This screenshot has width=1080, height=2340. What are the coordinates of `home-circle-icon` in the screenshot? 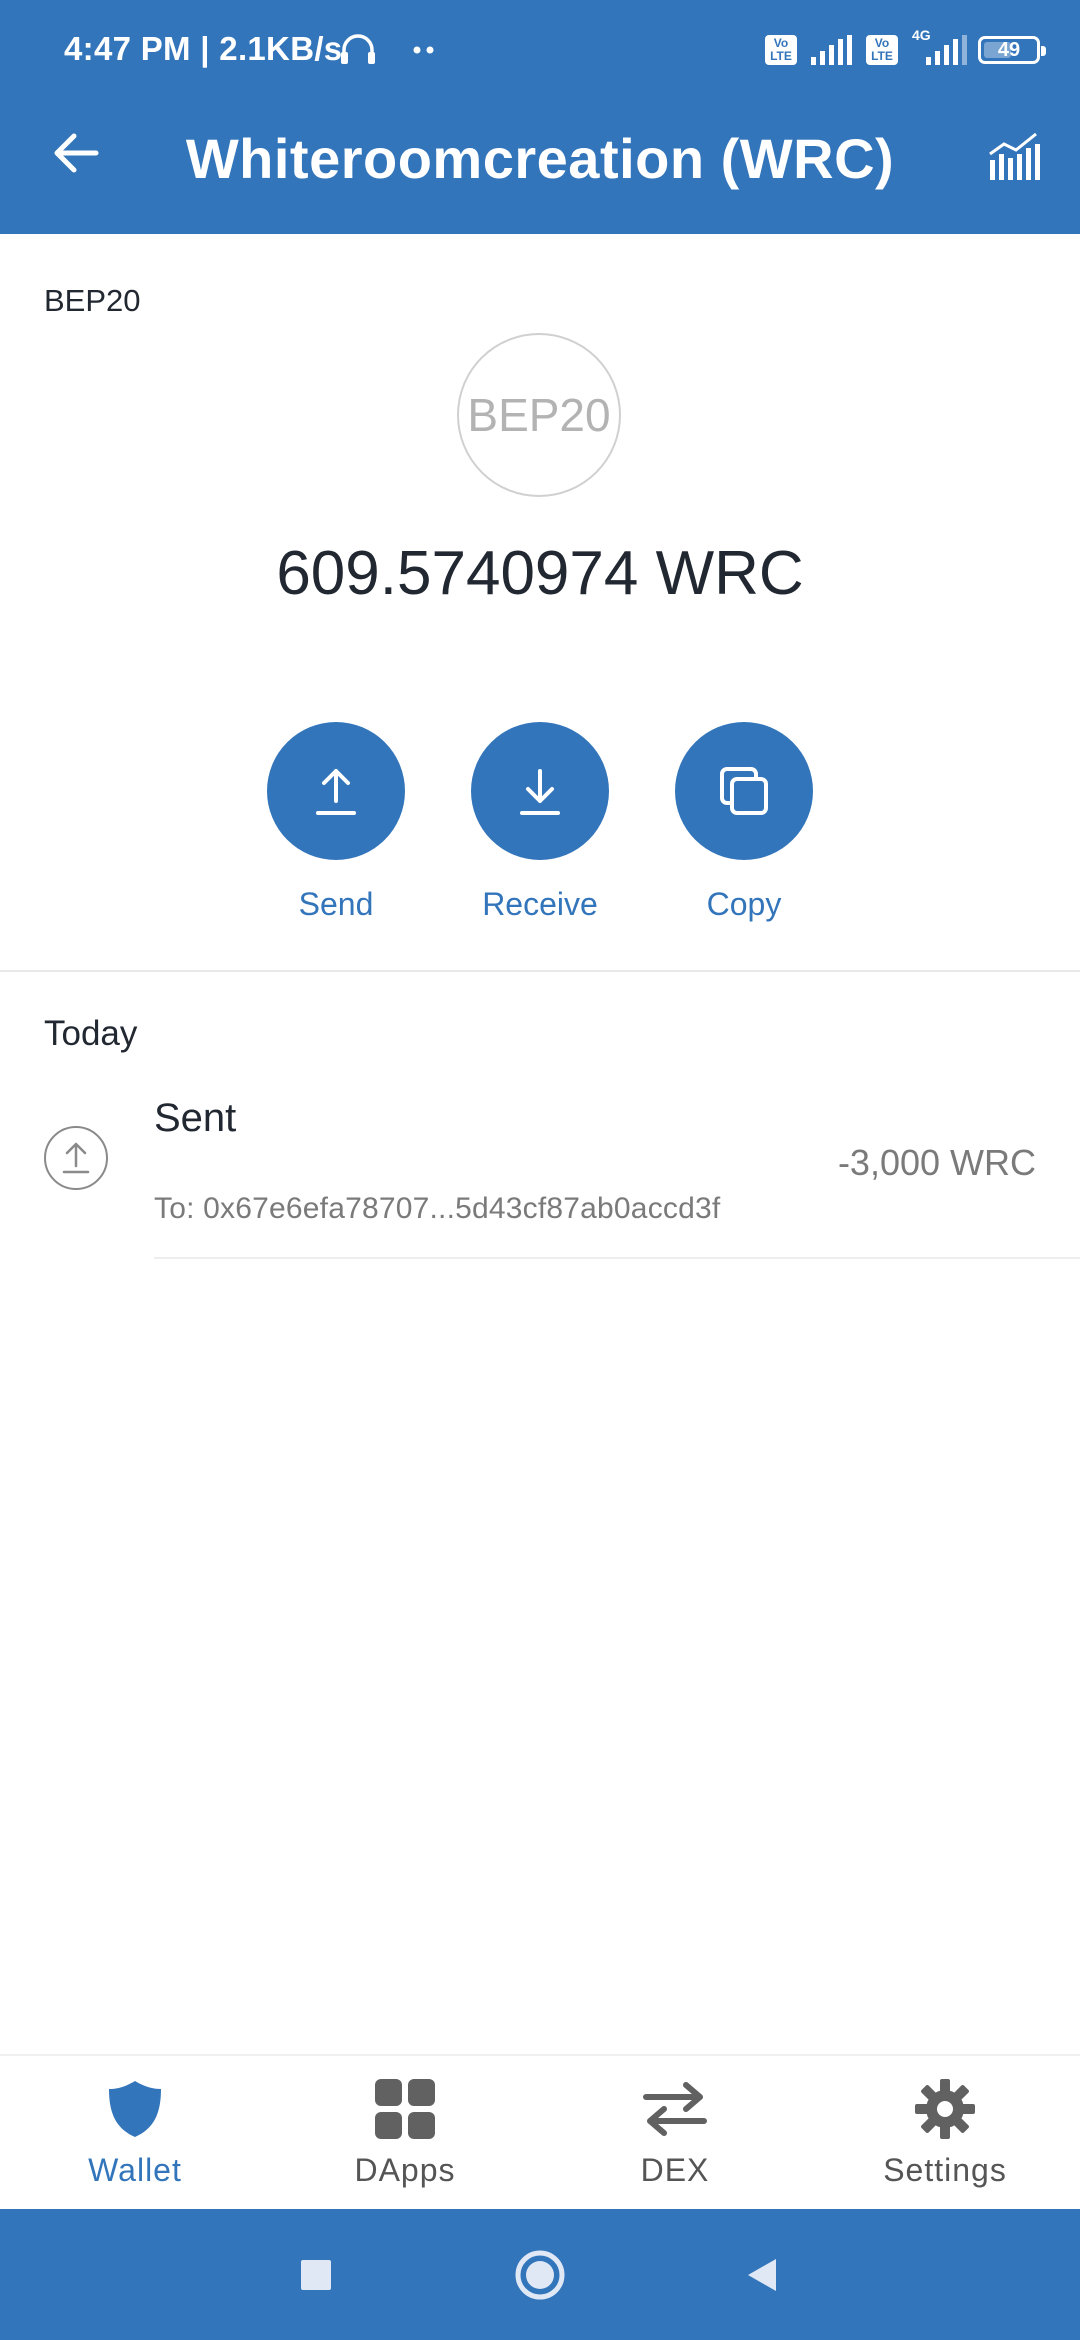 It's located at (540, 2275).